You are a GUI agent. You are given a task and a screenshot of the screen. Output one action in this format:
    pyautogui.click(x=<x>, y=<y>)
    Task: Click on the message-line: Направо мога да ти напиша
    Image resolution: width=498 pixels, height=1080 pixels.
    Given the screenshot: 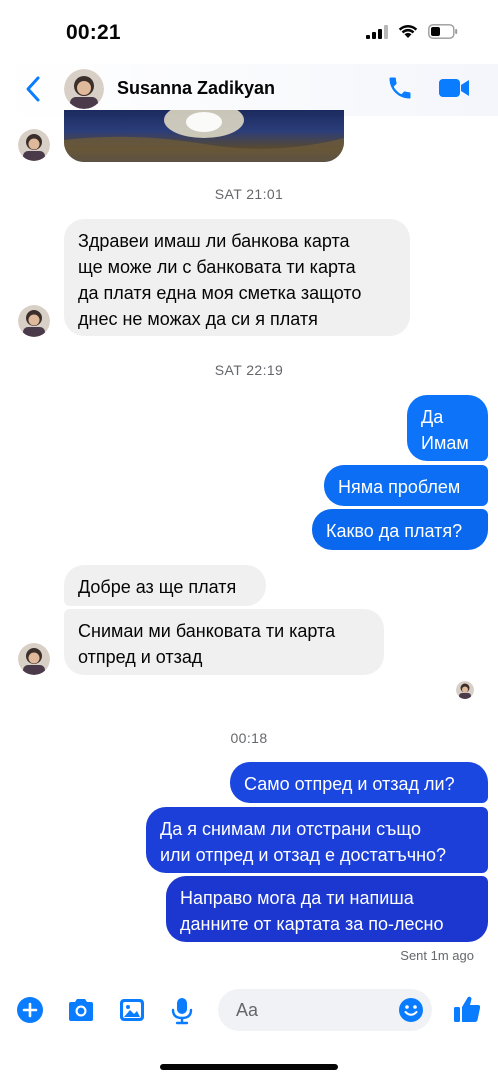 What is the action you would take?
    pyautogui.click(x=297, y=898)
    